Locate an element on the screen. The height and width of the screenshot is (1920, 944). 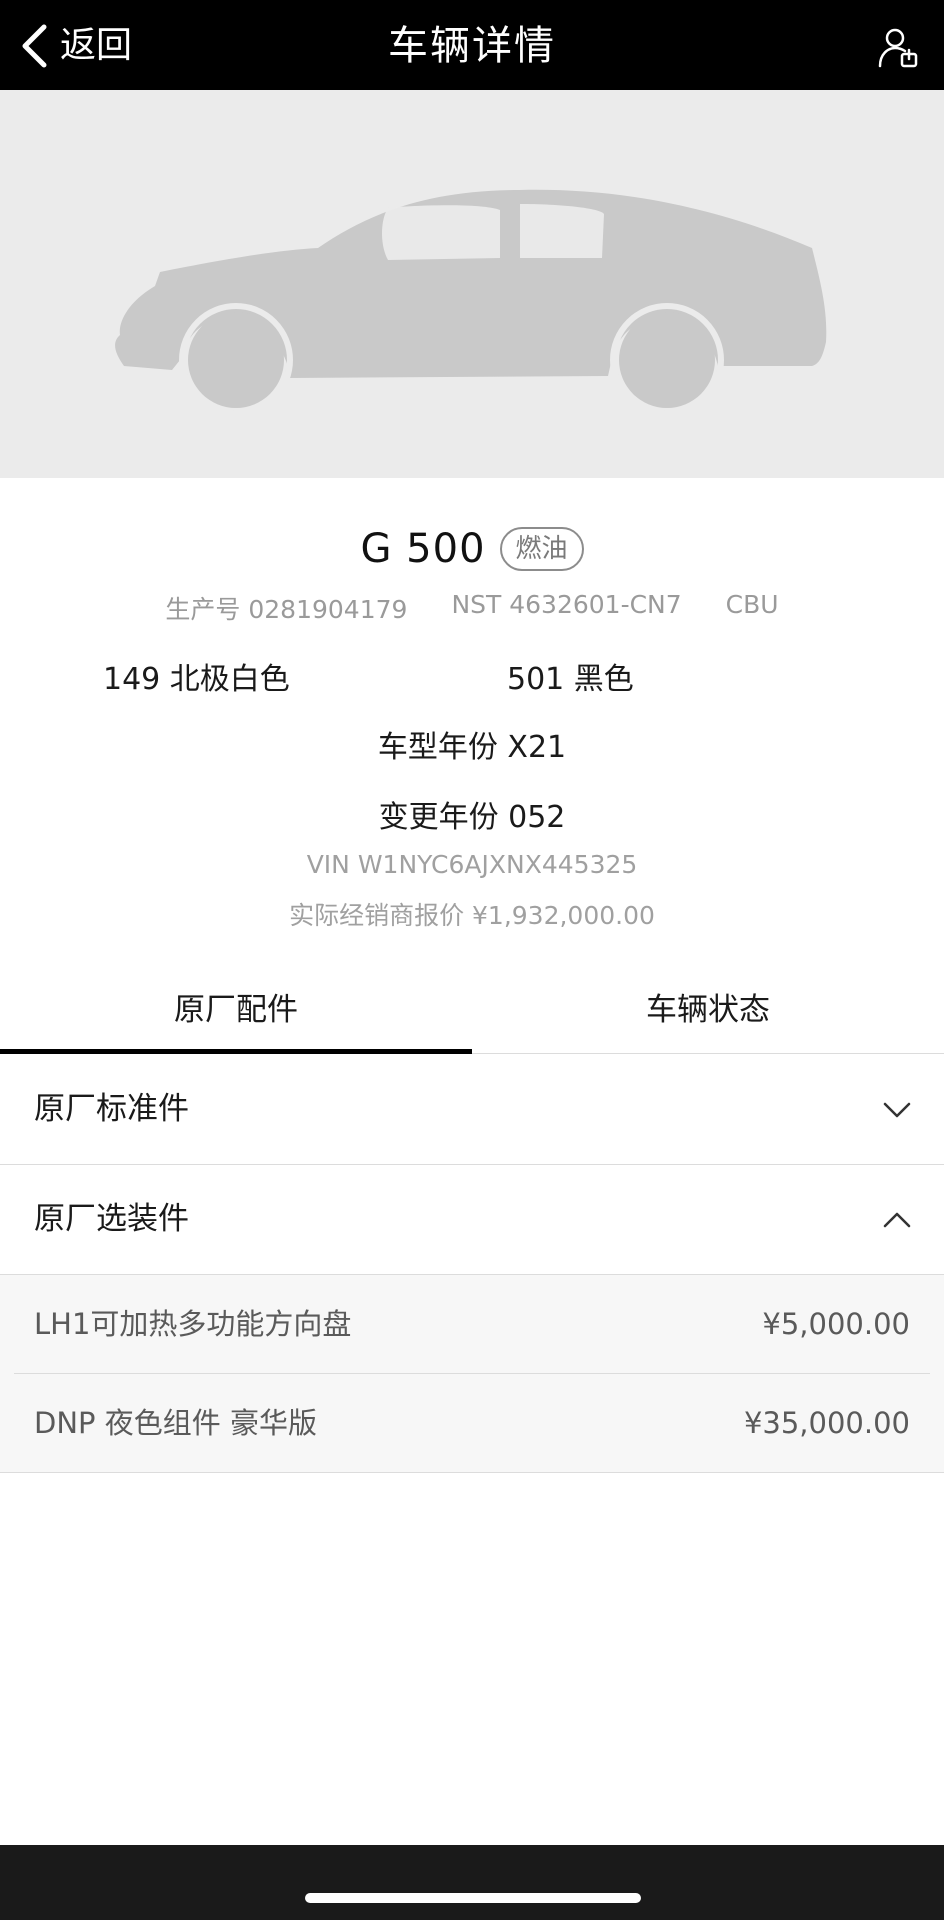
tab-label: 车辆状态 is located at coordinates (708, 1010).